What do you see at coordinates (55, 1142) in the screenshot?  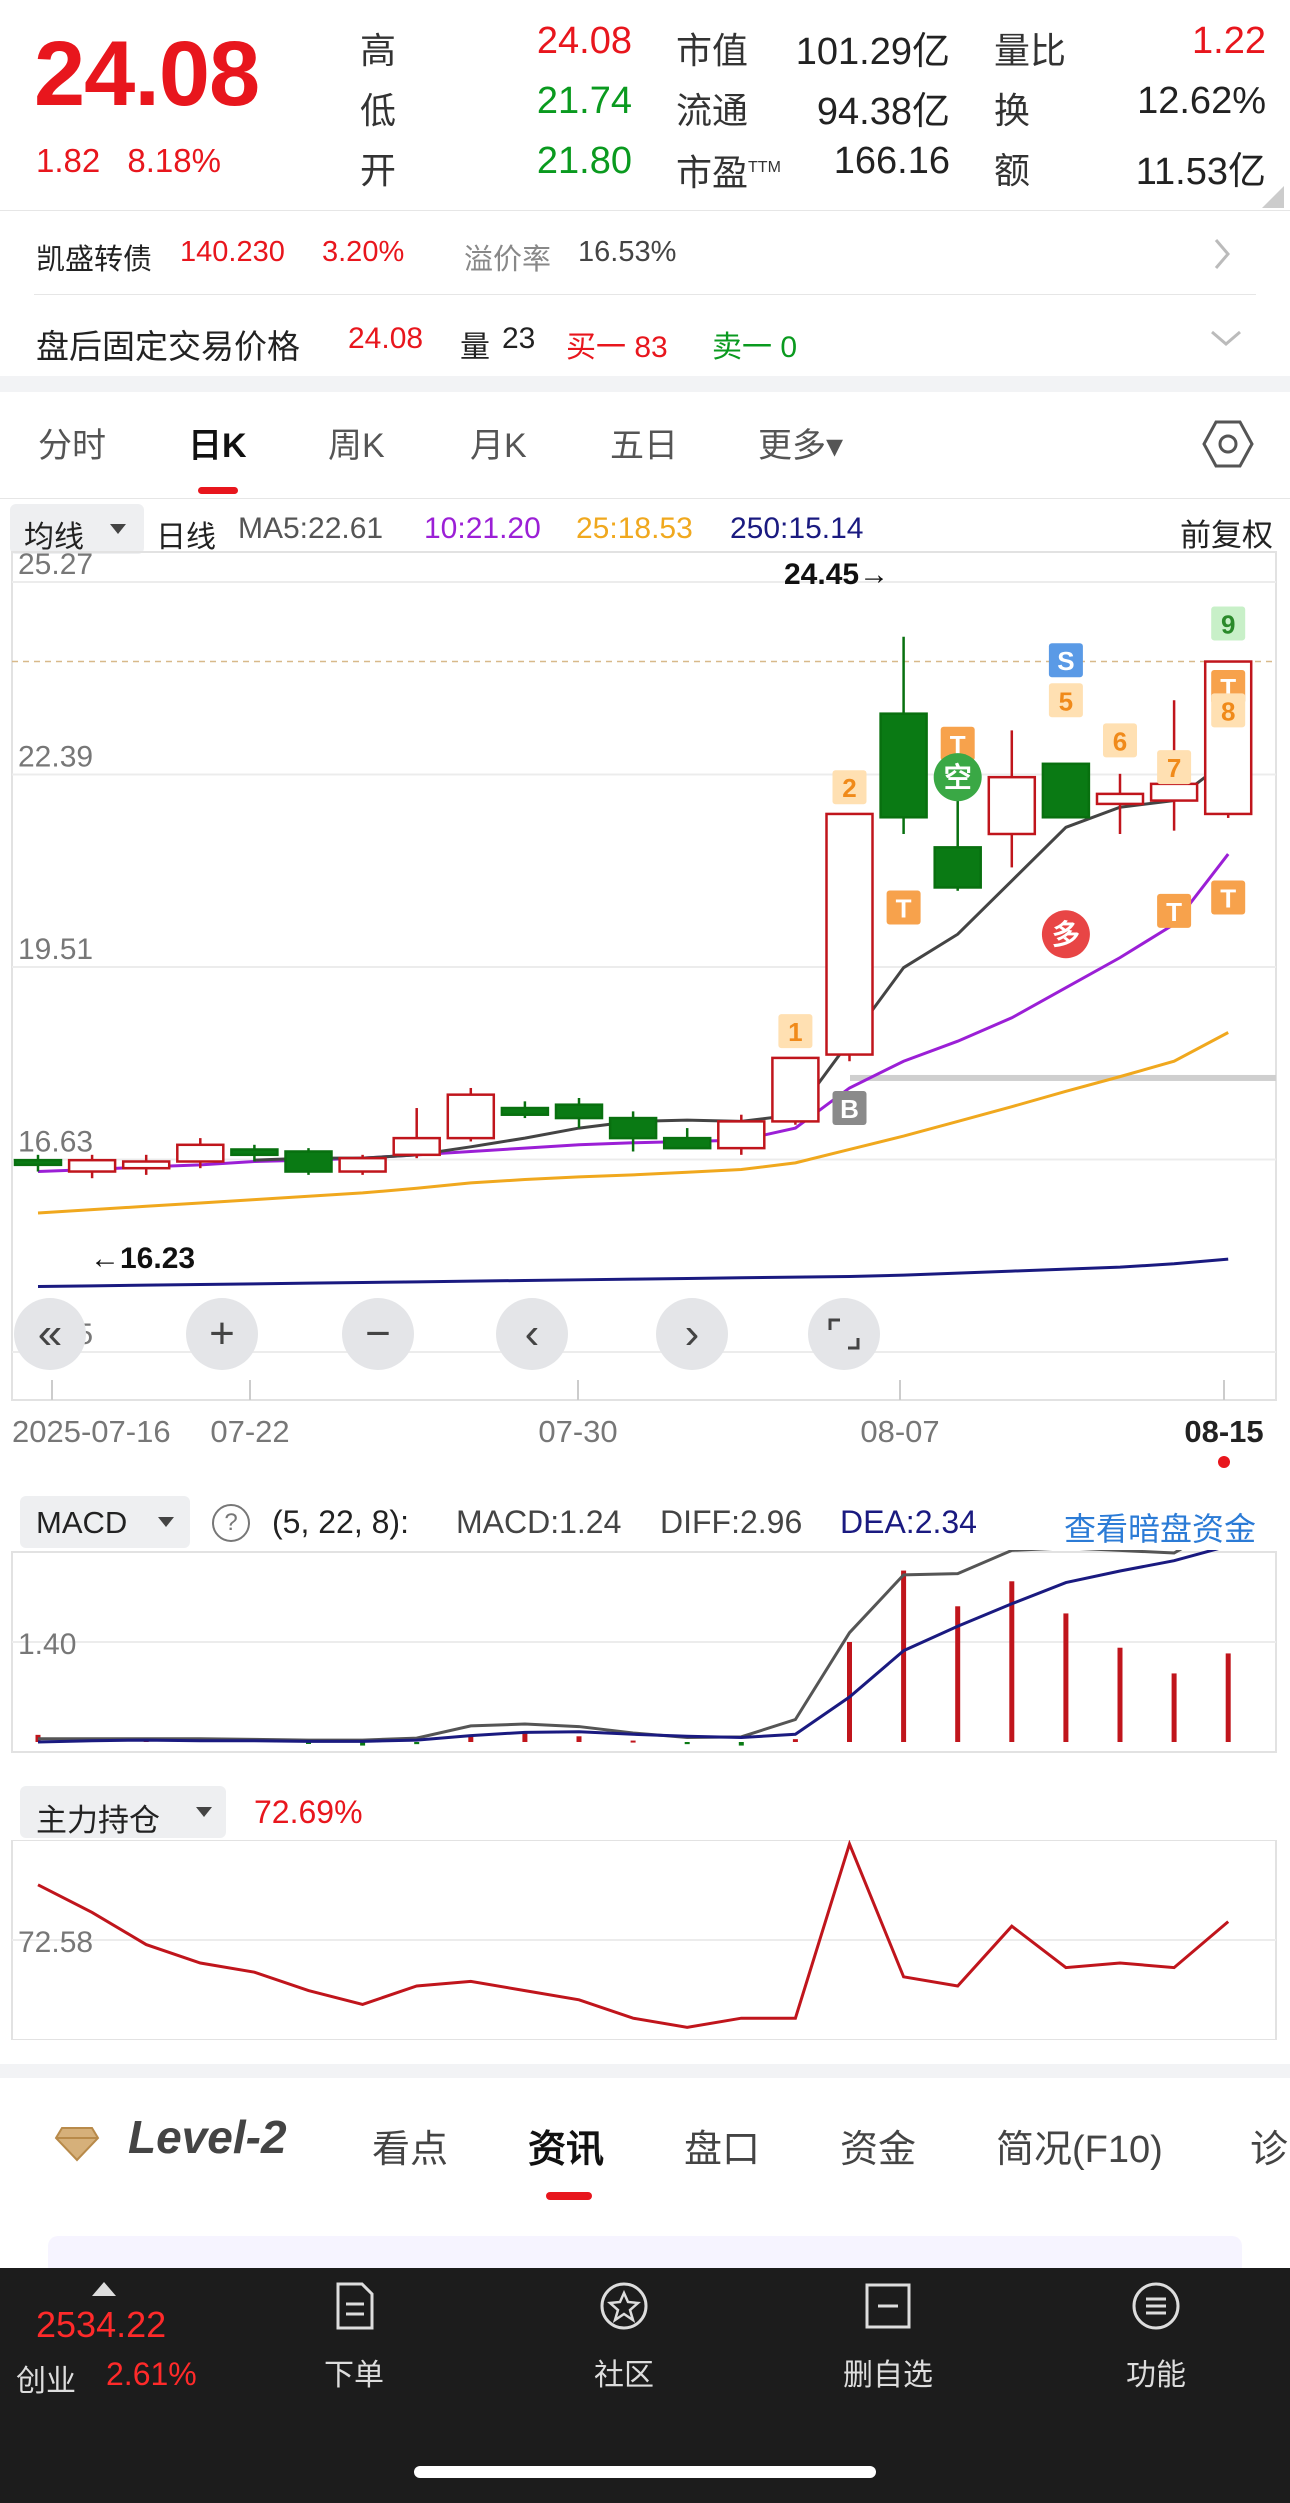 I see `y-tick-label: 16.63` at bounding box center [55, 1142].